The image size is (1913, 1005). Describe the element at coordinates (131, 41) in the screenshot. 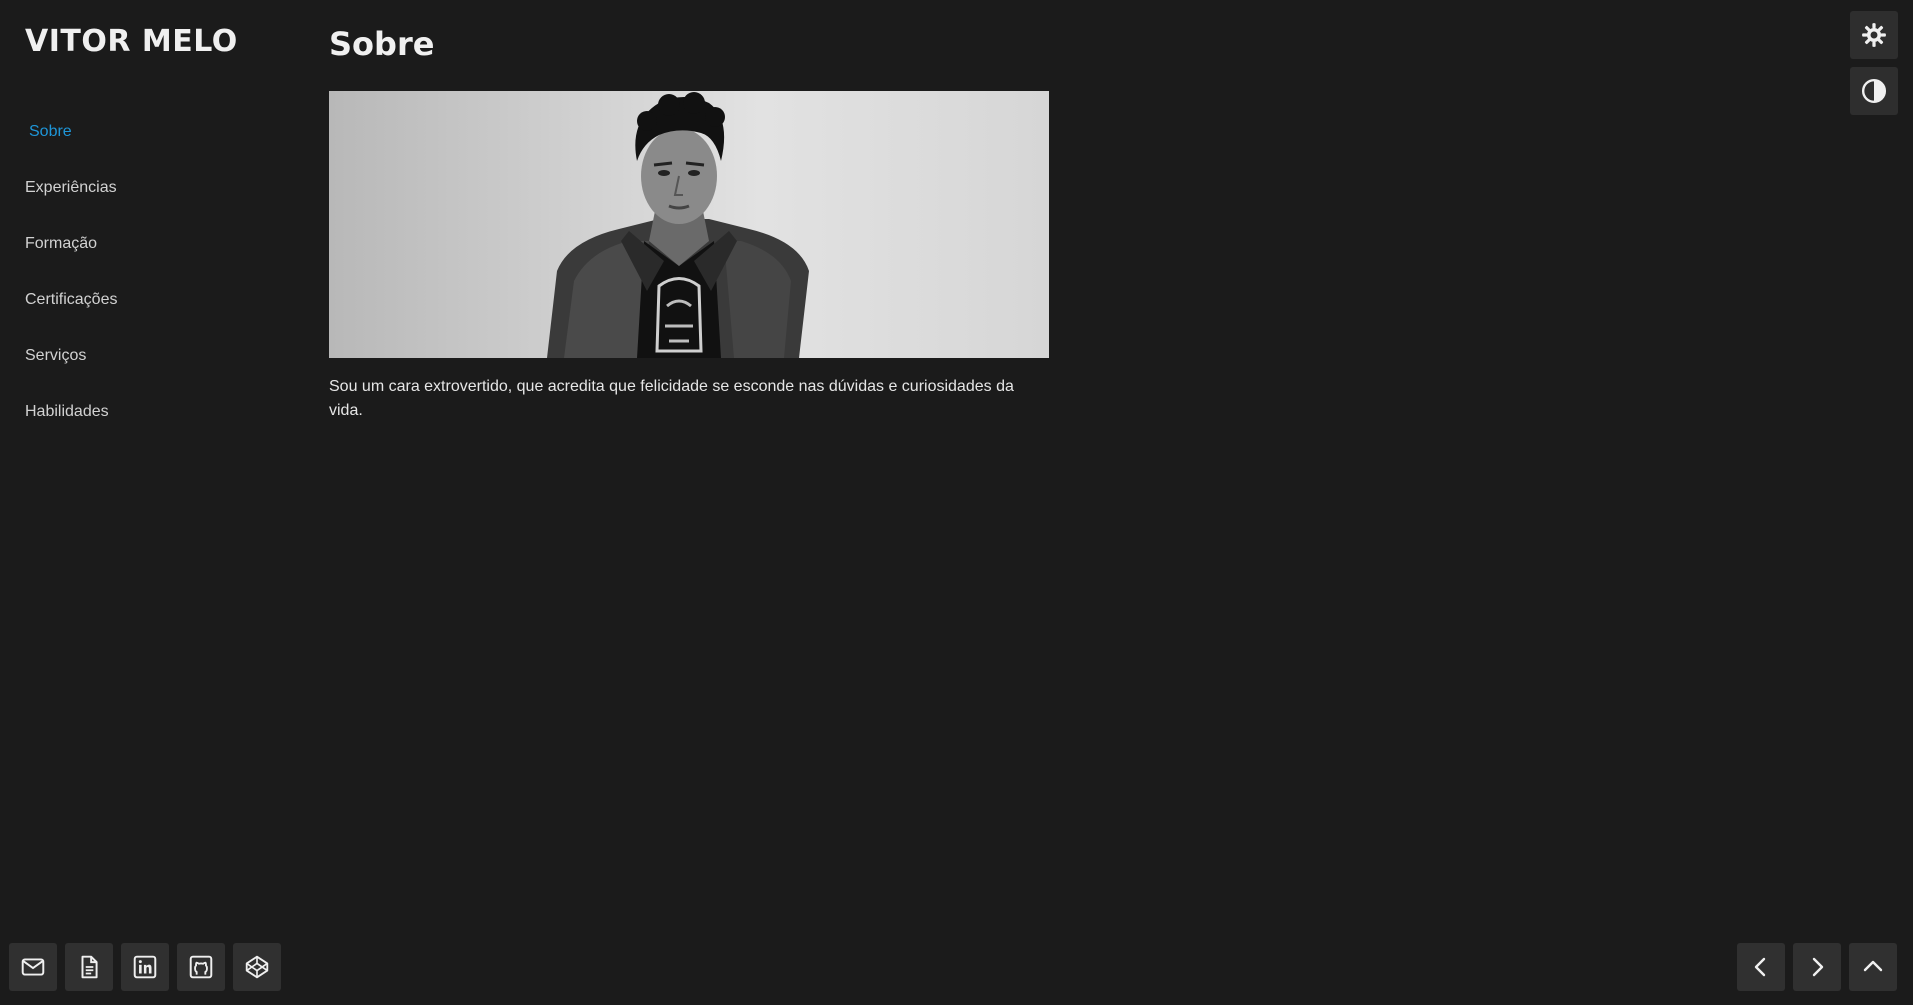

I see `site-brand: VITOR MELO` at that location.